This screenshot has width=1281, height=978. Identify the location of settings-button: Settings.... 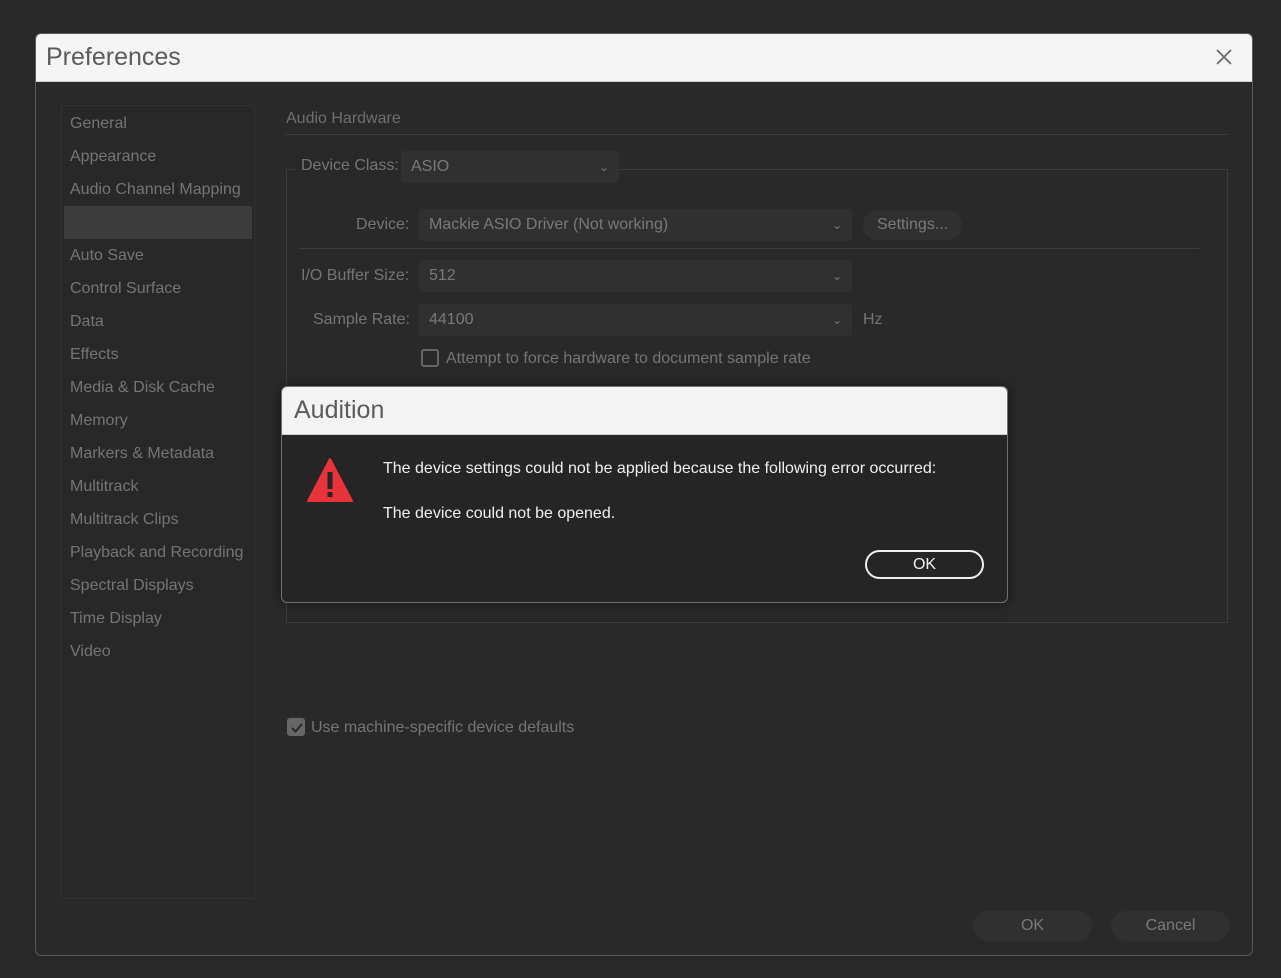
(913, 225).